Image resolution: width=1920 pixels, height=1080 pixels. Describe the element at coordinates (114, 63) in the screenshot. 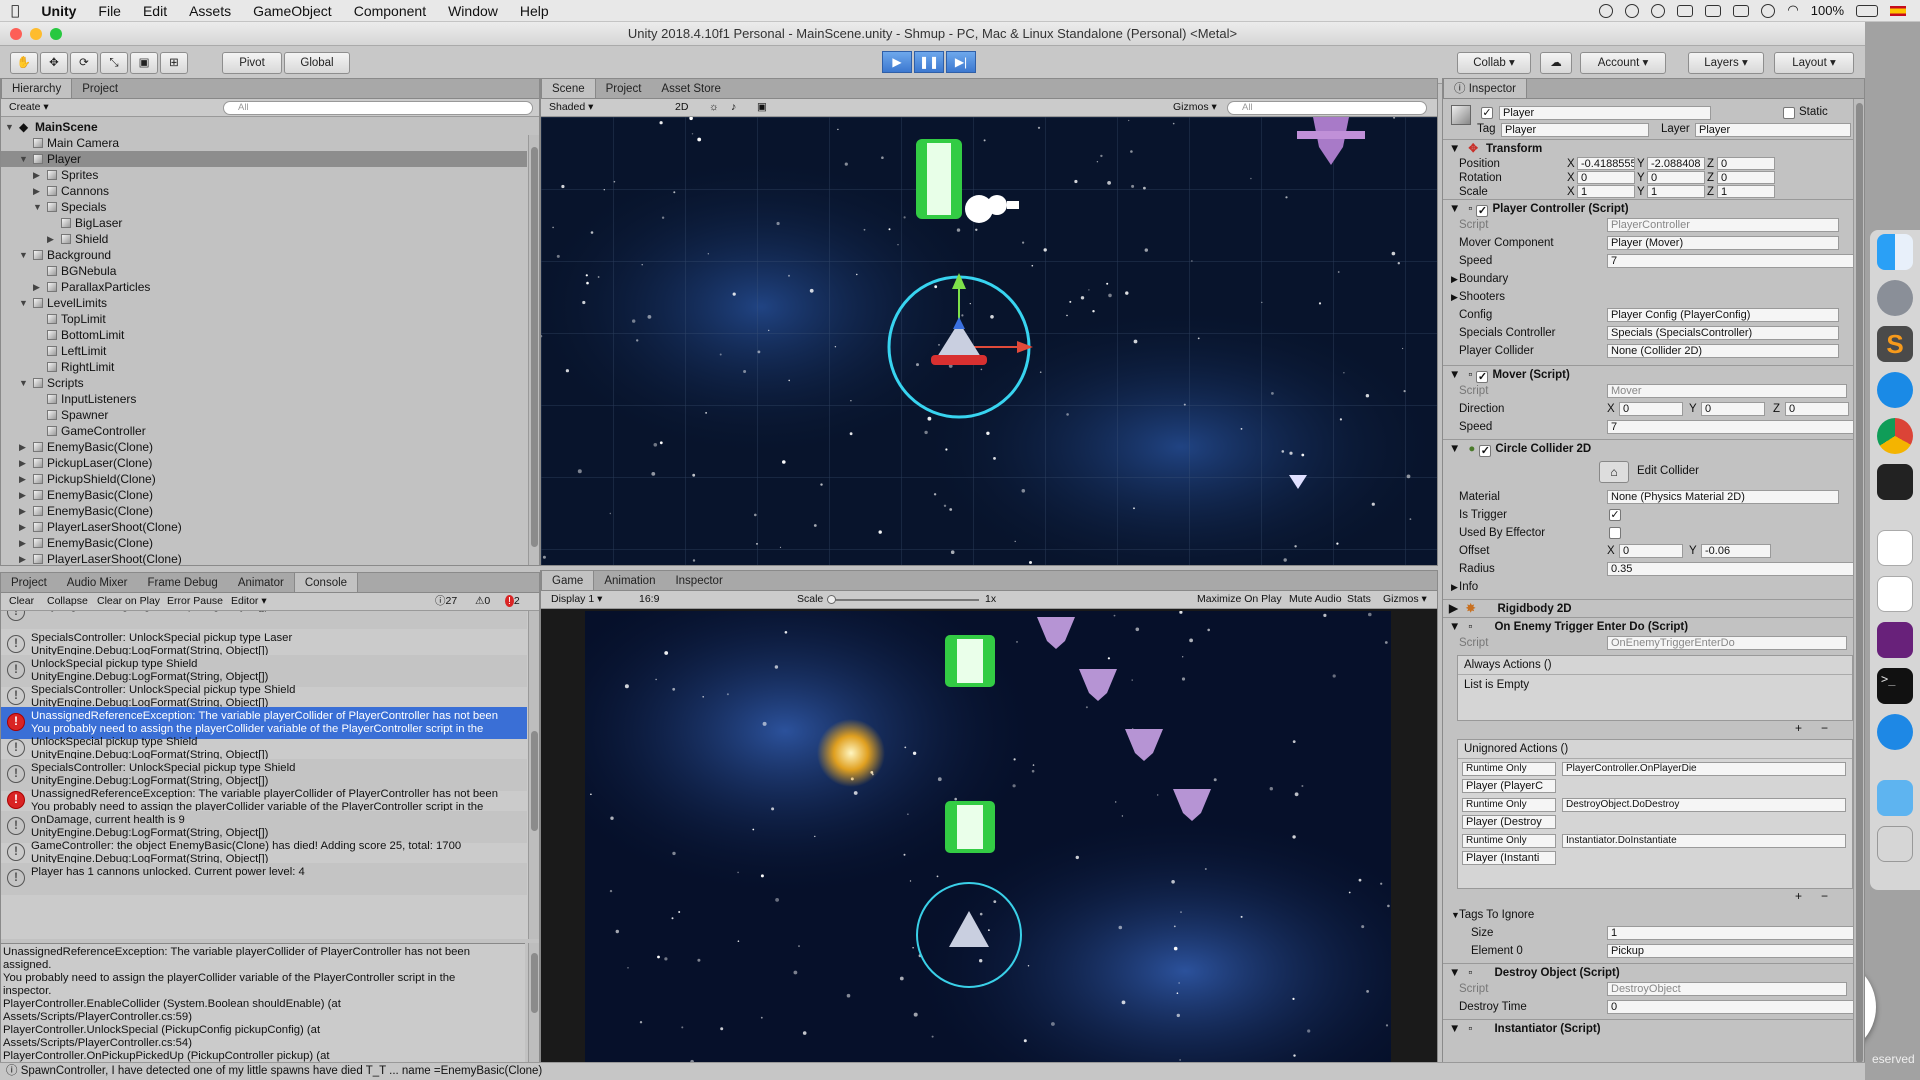

I see `scale-tool-button: ⤡` at that location.